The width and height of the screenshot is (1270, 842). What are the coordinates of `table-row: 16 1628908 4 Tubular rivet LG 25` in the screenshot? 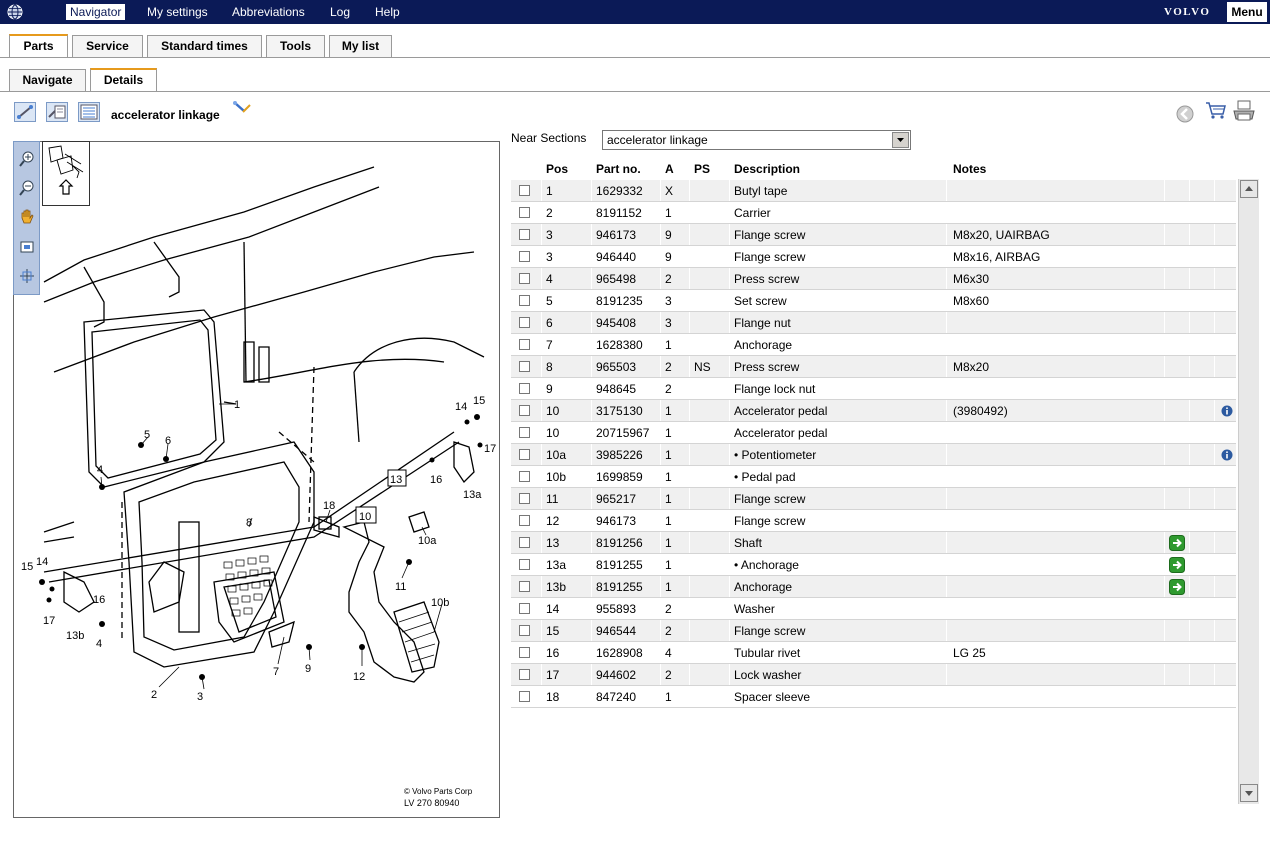 It's located at (873, 653).